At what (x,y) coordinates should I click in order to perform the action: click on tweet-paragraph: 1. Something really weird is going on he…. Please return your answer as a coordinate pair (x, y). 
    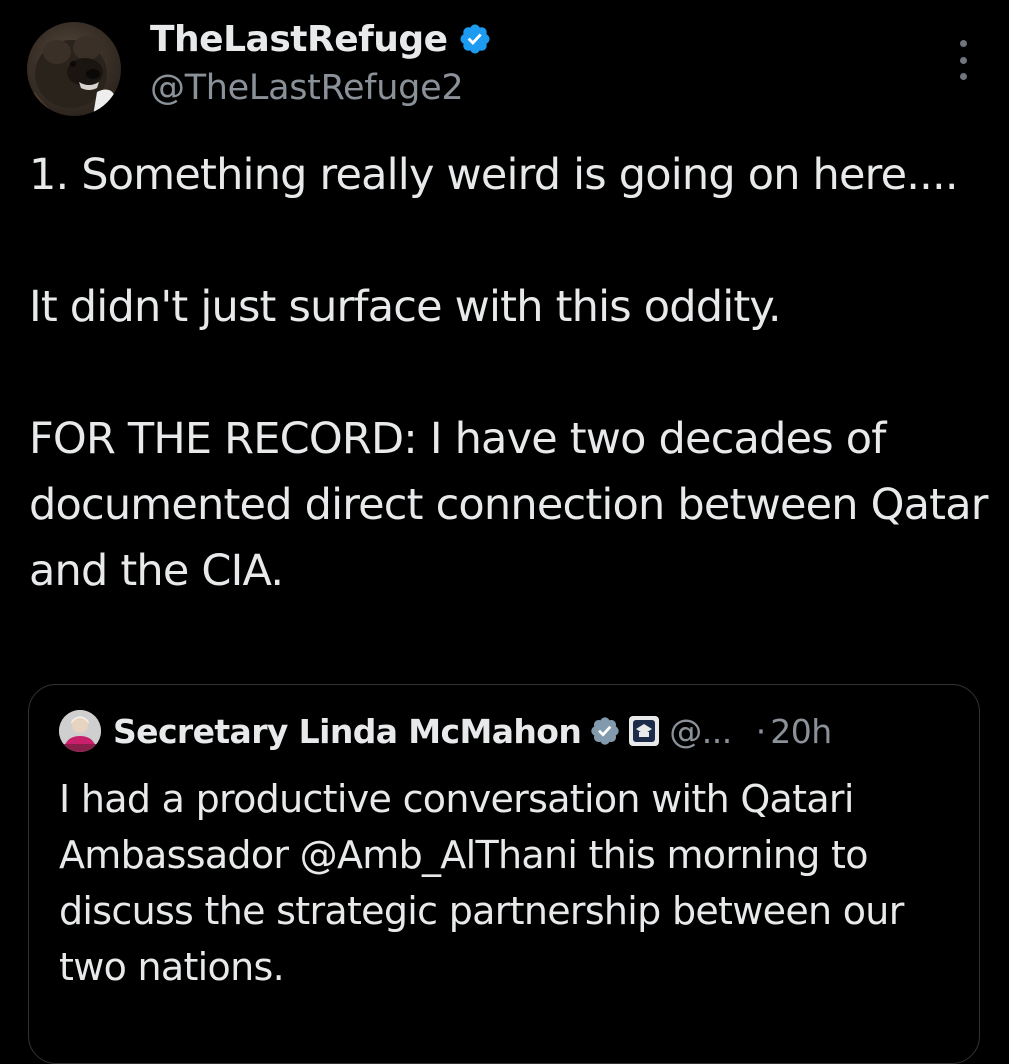
    Looking at the image, I should click on (494, 175).